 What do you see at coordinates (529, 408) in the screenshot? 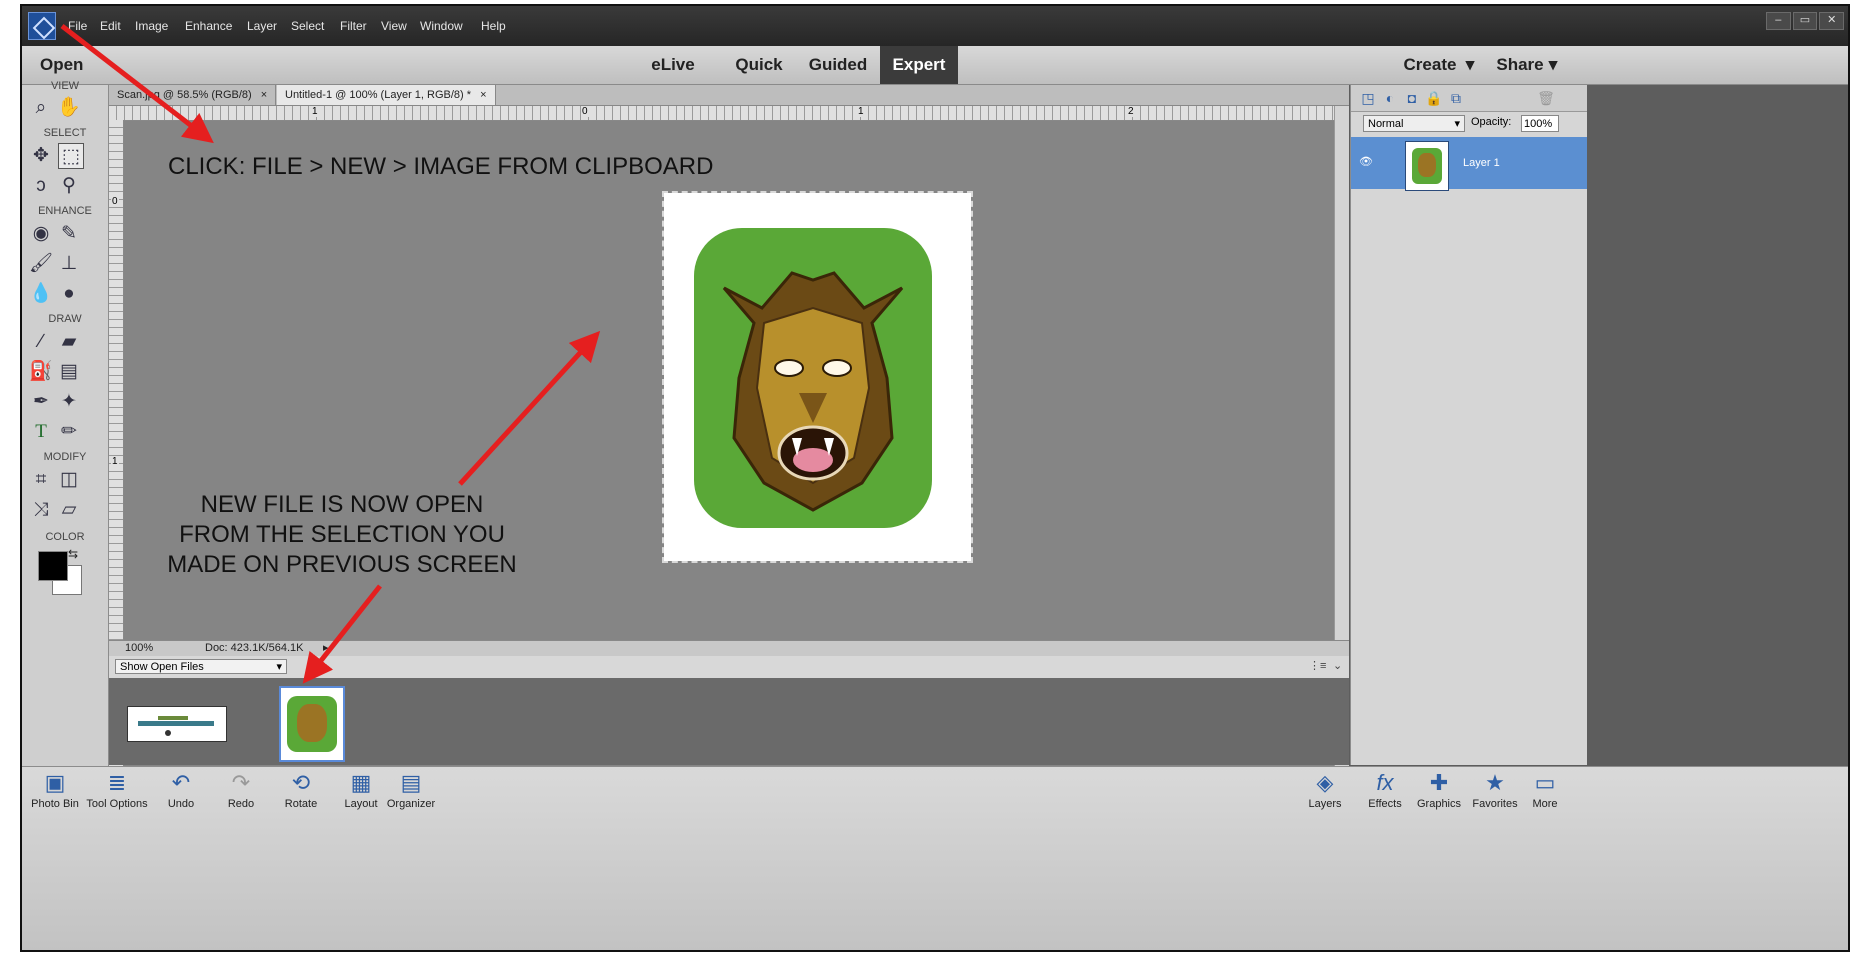
I see `arrow-to-new-image` at bounding box center [529, 408].